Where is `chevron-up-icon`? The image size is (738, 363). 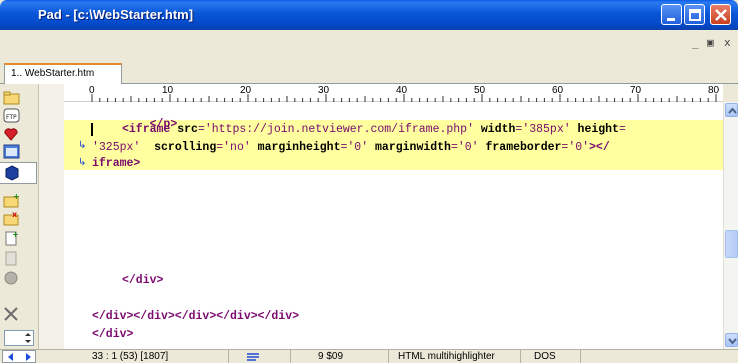 chevron-up-icon is located at coordinates (732, 110).